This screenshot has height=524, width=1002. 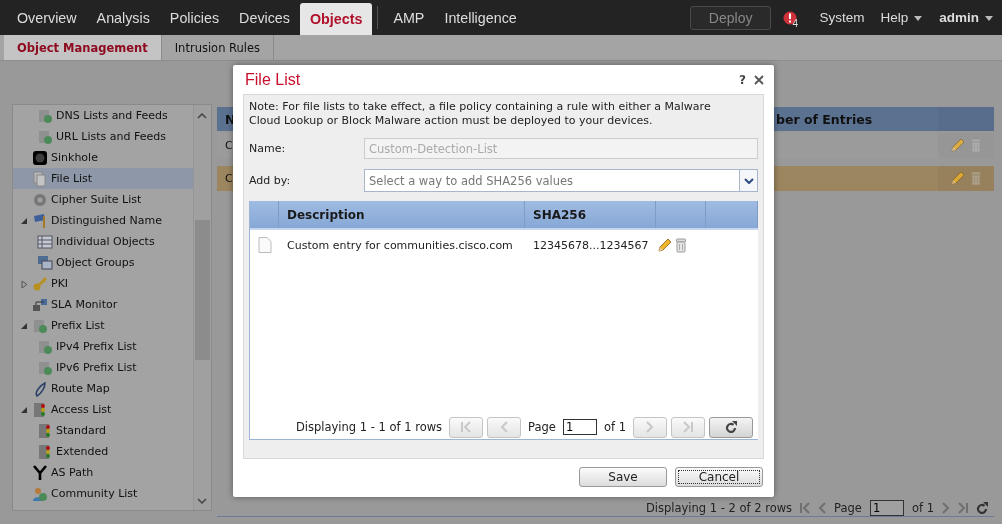 I want to click on document-icon, so click(x=264, y=245).